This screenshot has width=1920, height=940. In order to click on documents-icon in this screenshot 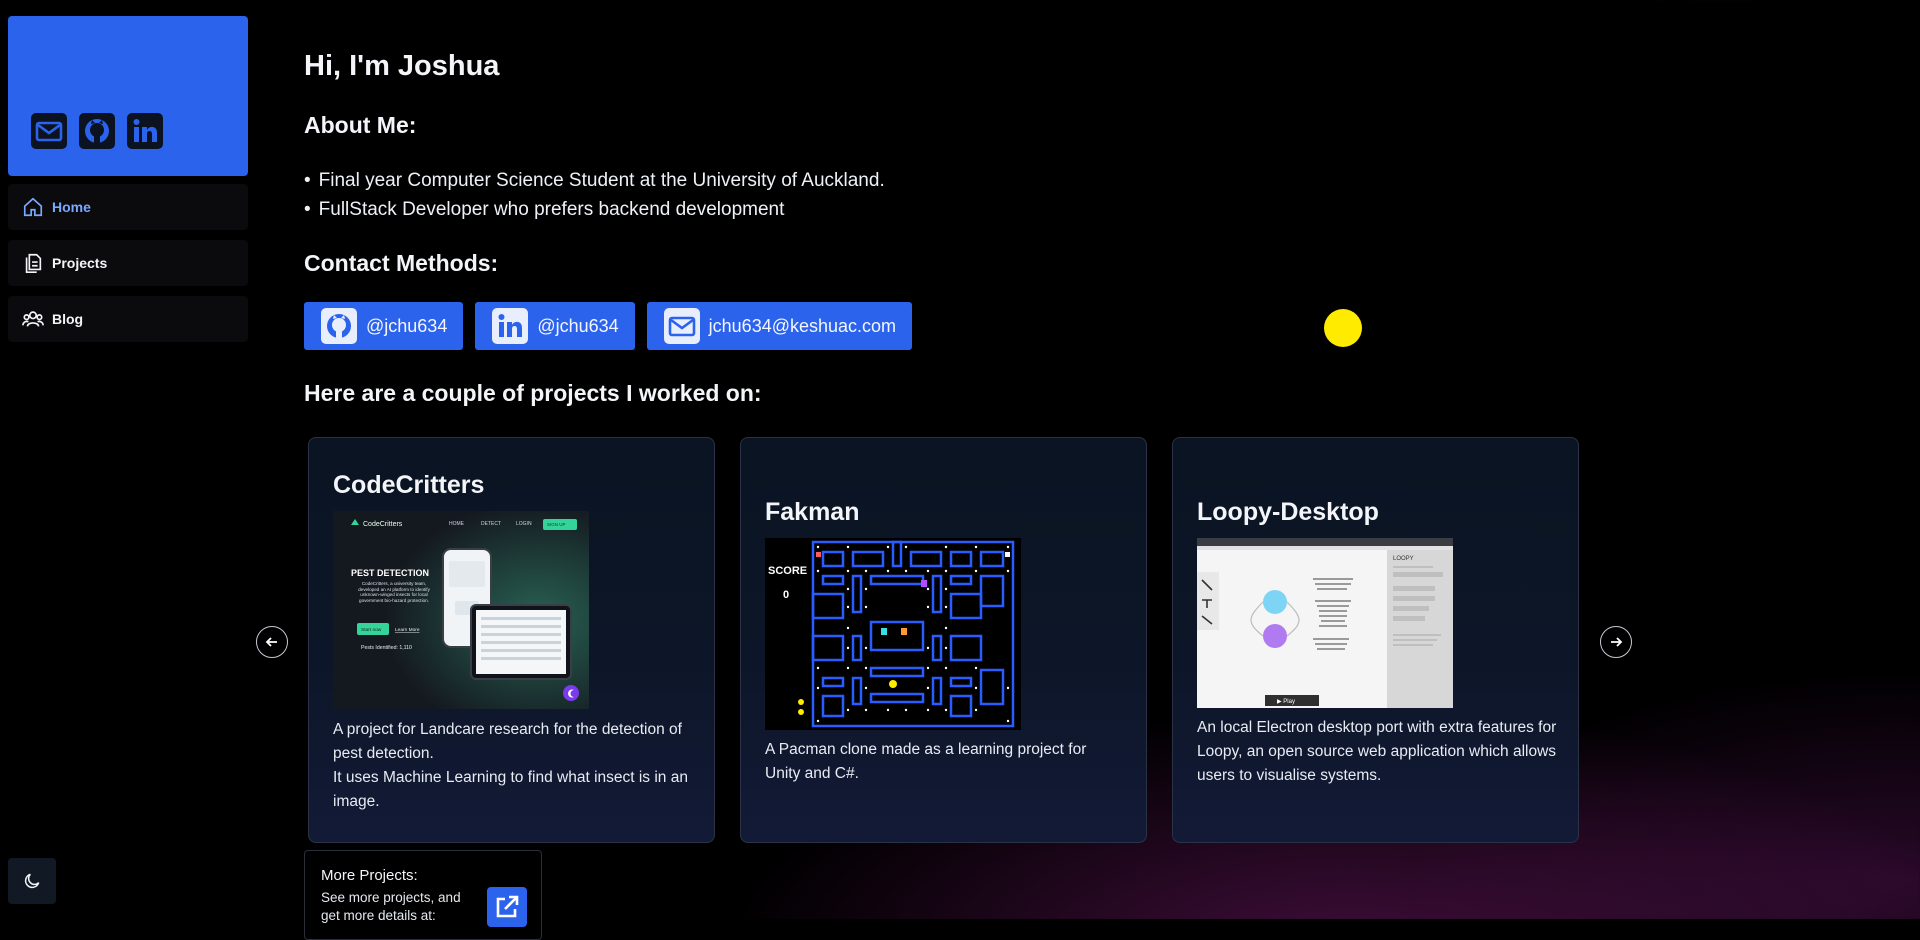, I will do `click(33, 263)`.